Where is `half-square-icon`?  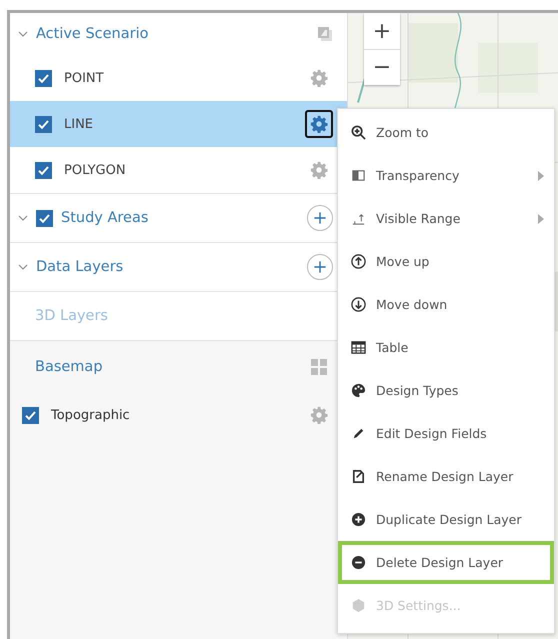
half-square-icon is located at coordinates (358, 175).